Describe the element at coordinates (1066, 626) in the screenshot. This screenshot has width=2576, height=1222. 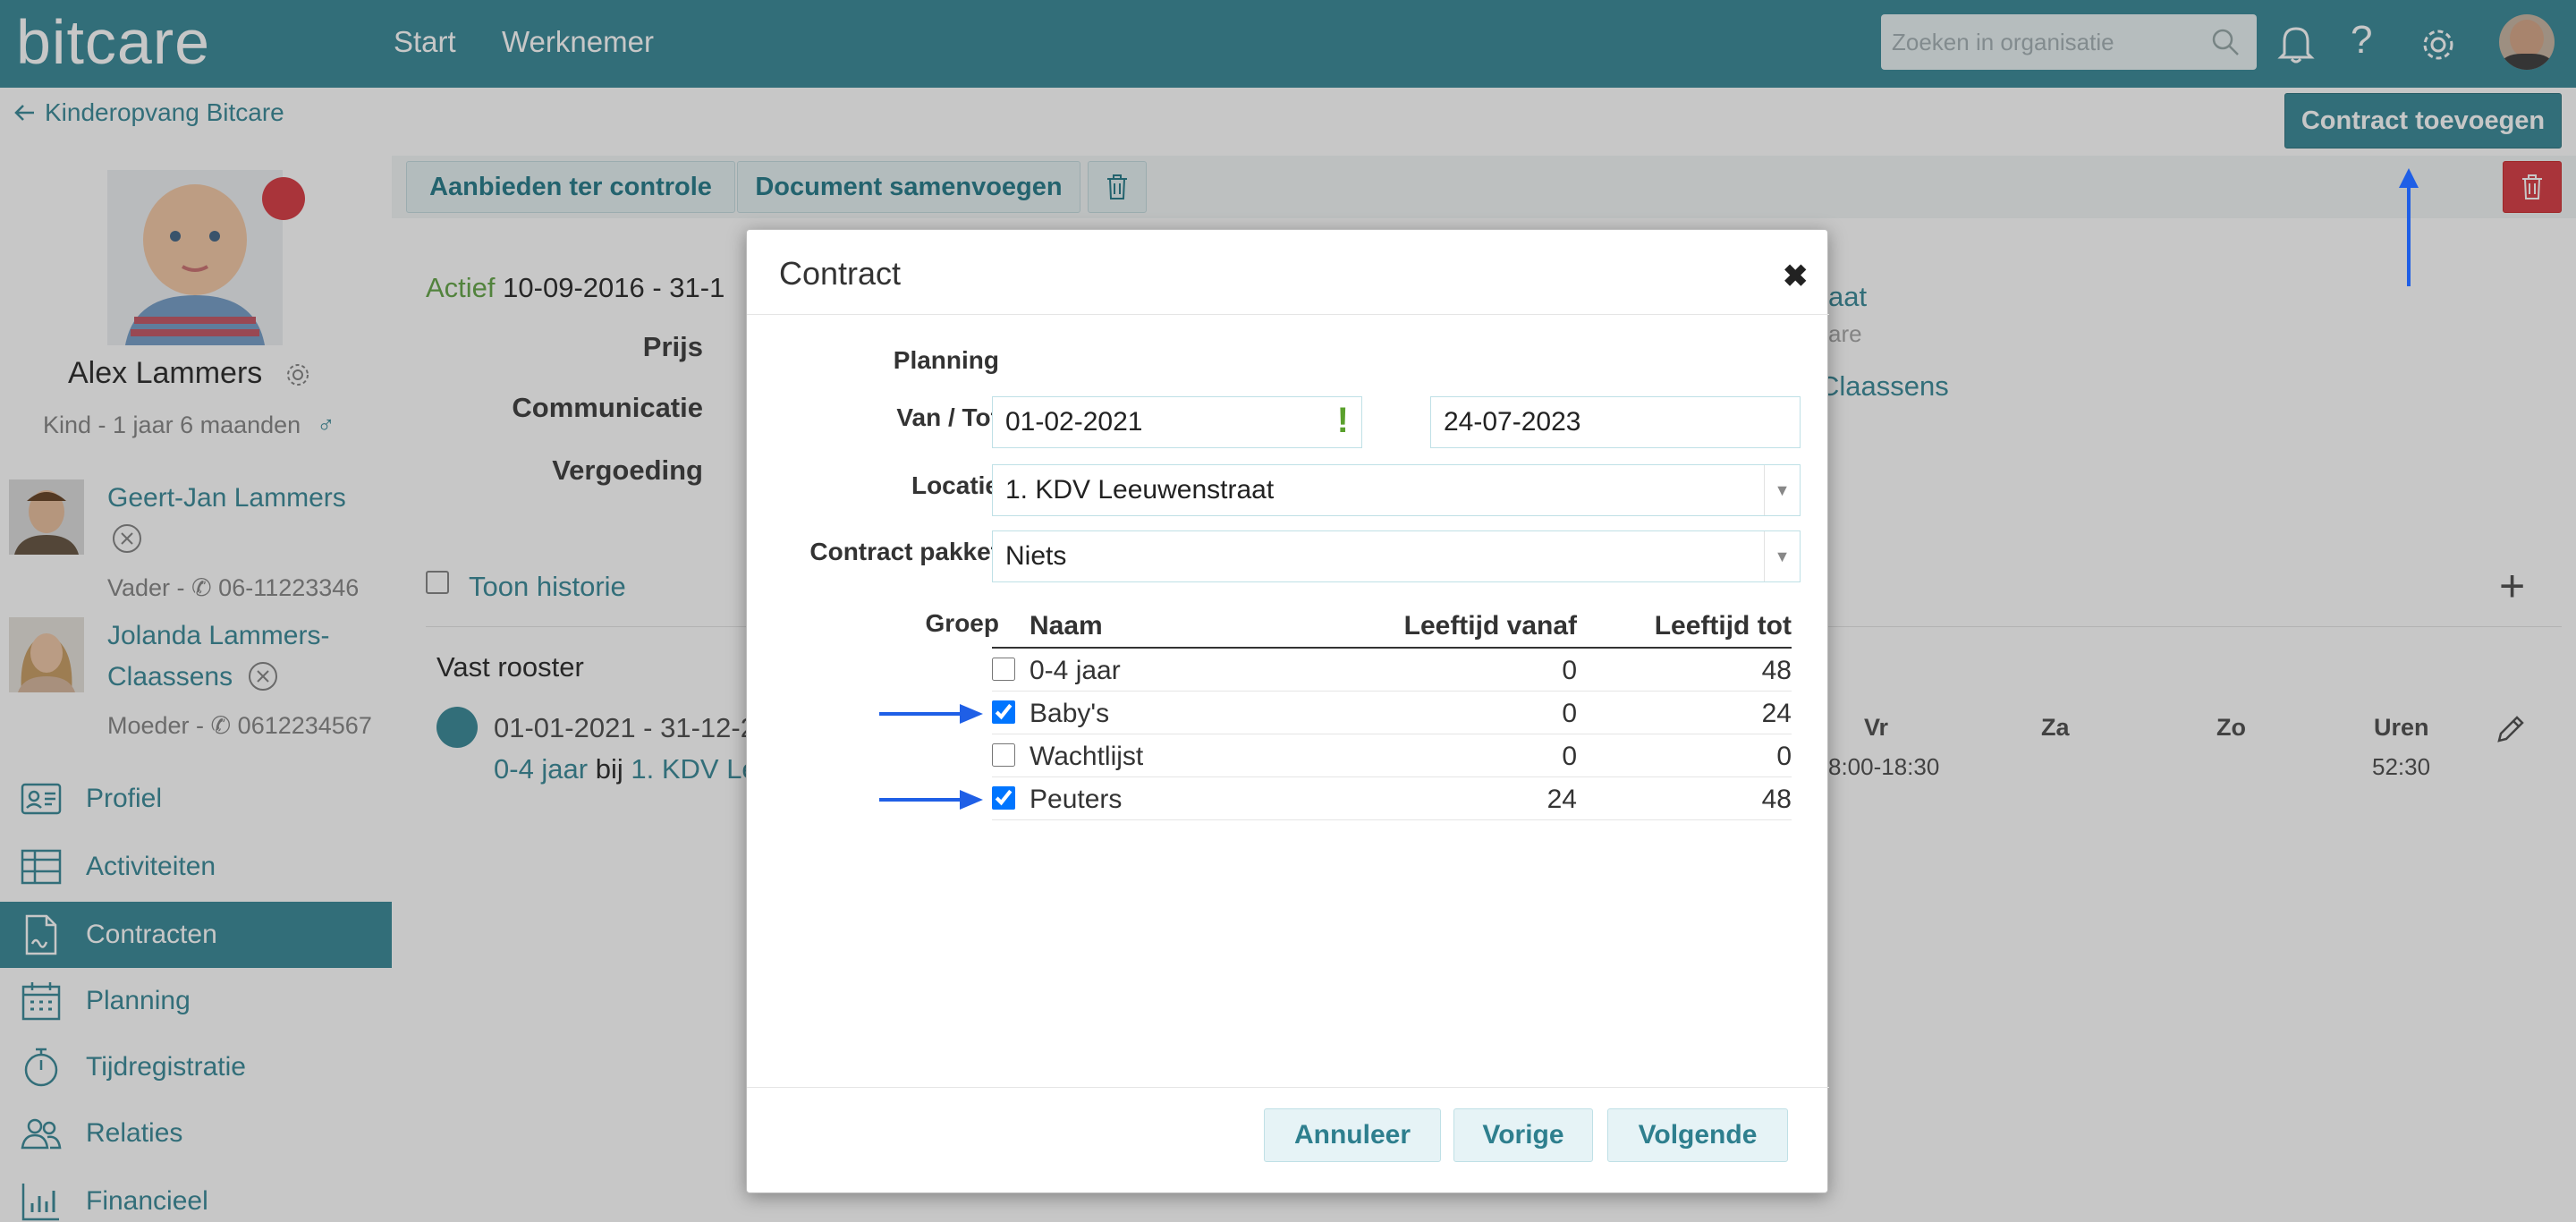
I see `column-header-naam: Naam` at that location.